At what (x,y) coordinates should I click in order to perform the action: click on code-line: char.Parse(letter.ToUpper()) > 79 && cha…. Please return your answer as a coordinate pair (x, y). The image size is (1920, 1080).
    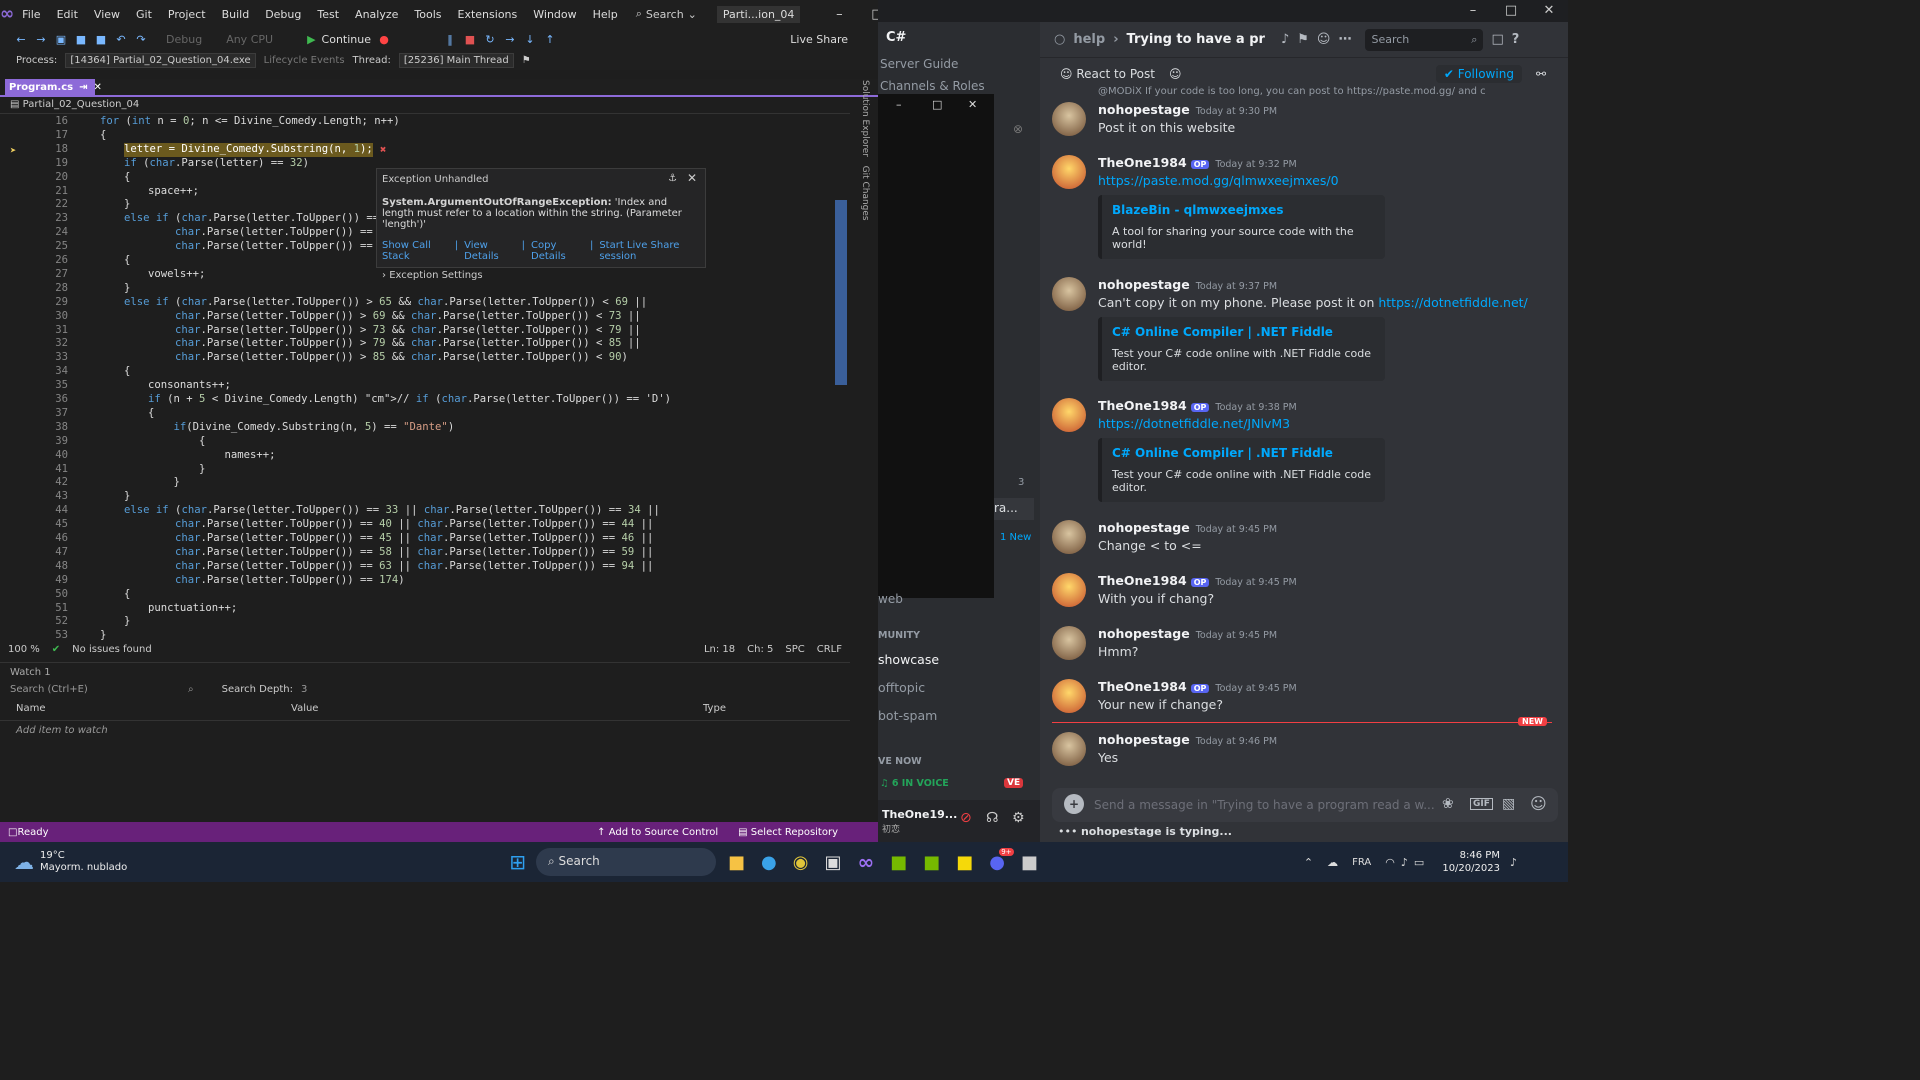
    Looking at the image, I should click on (382, 344).